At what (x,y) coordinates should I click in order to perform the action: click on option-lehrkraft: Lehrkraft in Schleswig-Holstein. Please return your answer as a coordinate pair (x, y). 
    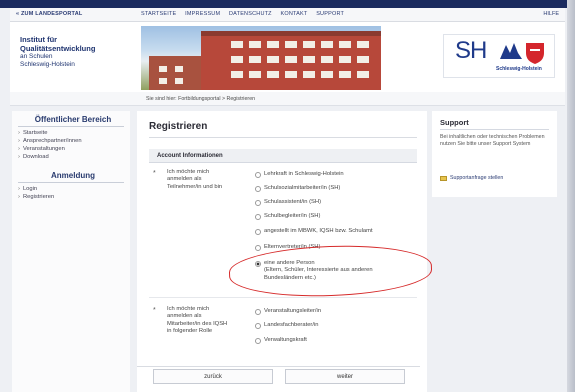
    Looking at the image, I should click on (299, 174).